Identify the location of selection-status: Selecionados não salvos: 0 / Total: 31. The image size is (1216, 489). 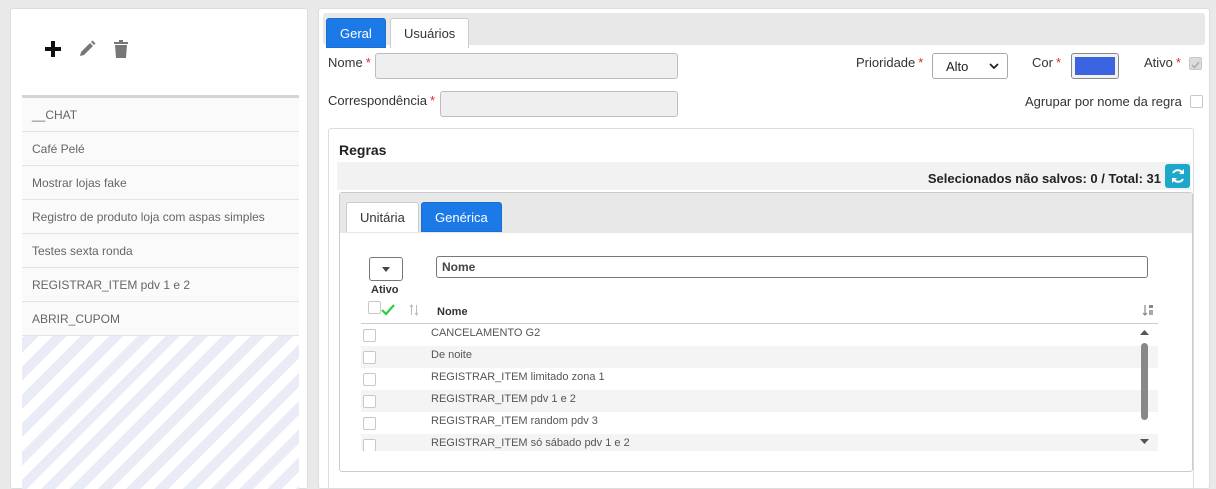
(1044, 178).